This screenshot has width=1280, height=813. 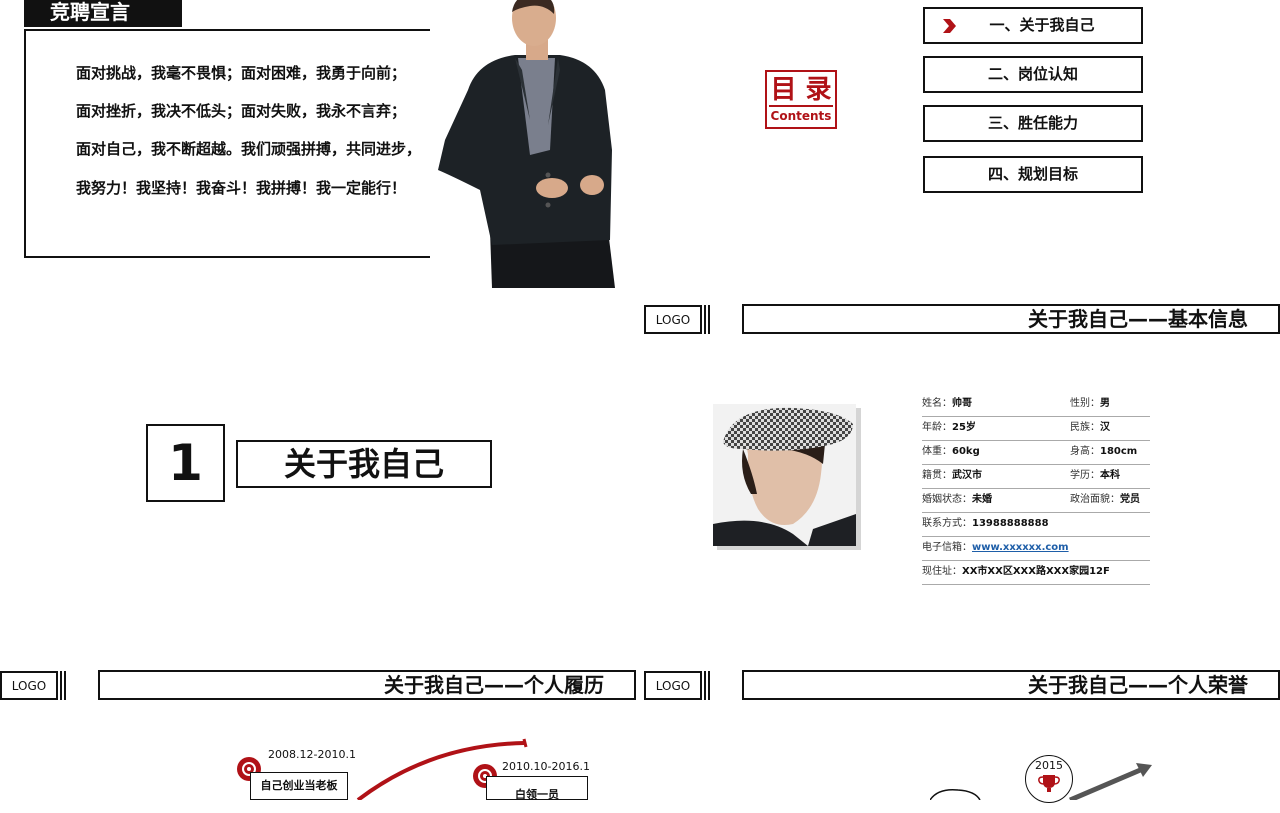 I want to click on contents-badge: 目 录 Contents, so click(x=801, y=99).